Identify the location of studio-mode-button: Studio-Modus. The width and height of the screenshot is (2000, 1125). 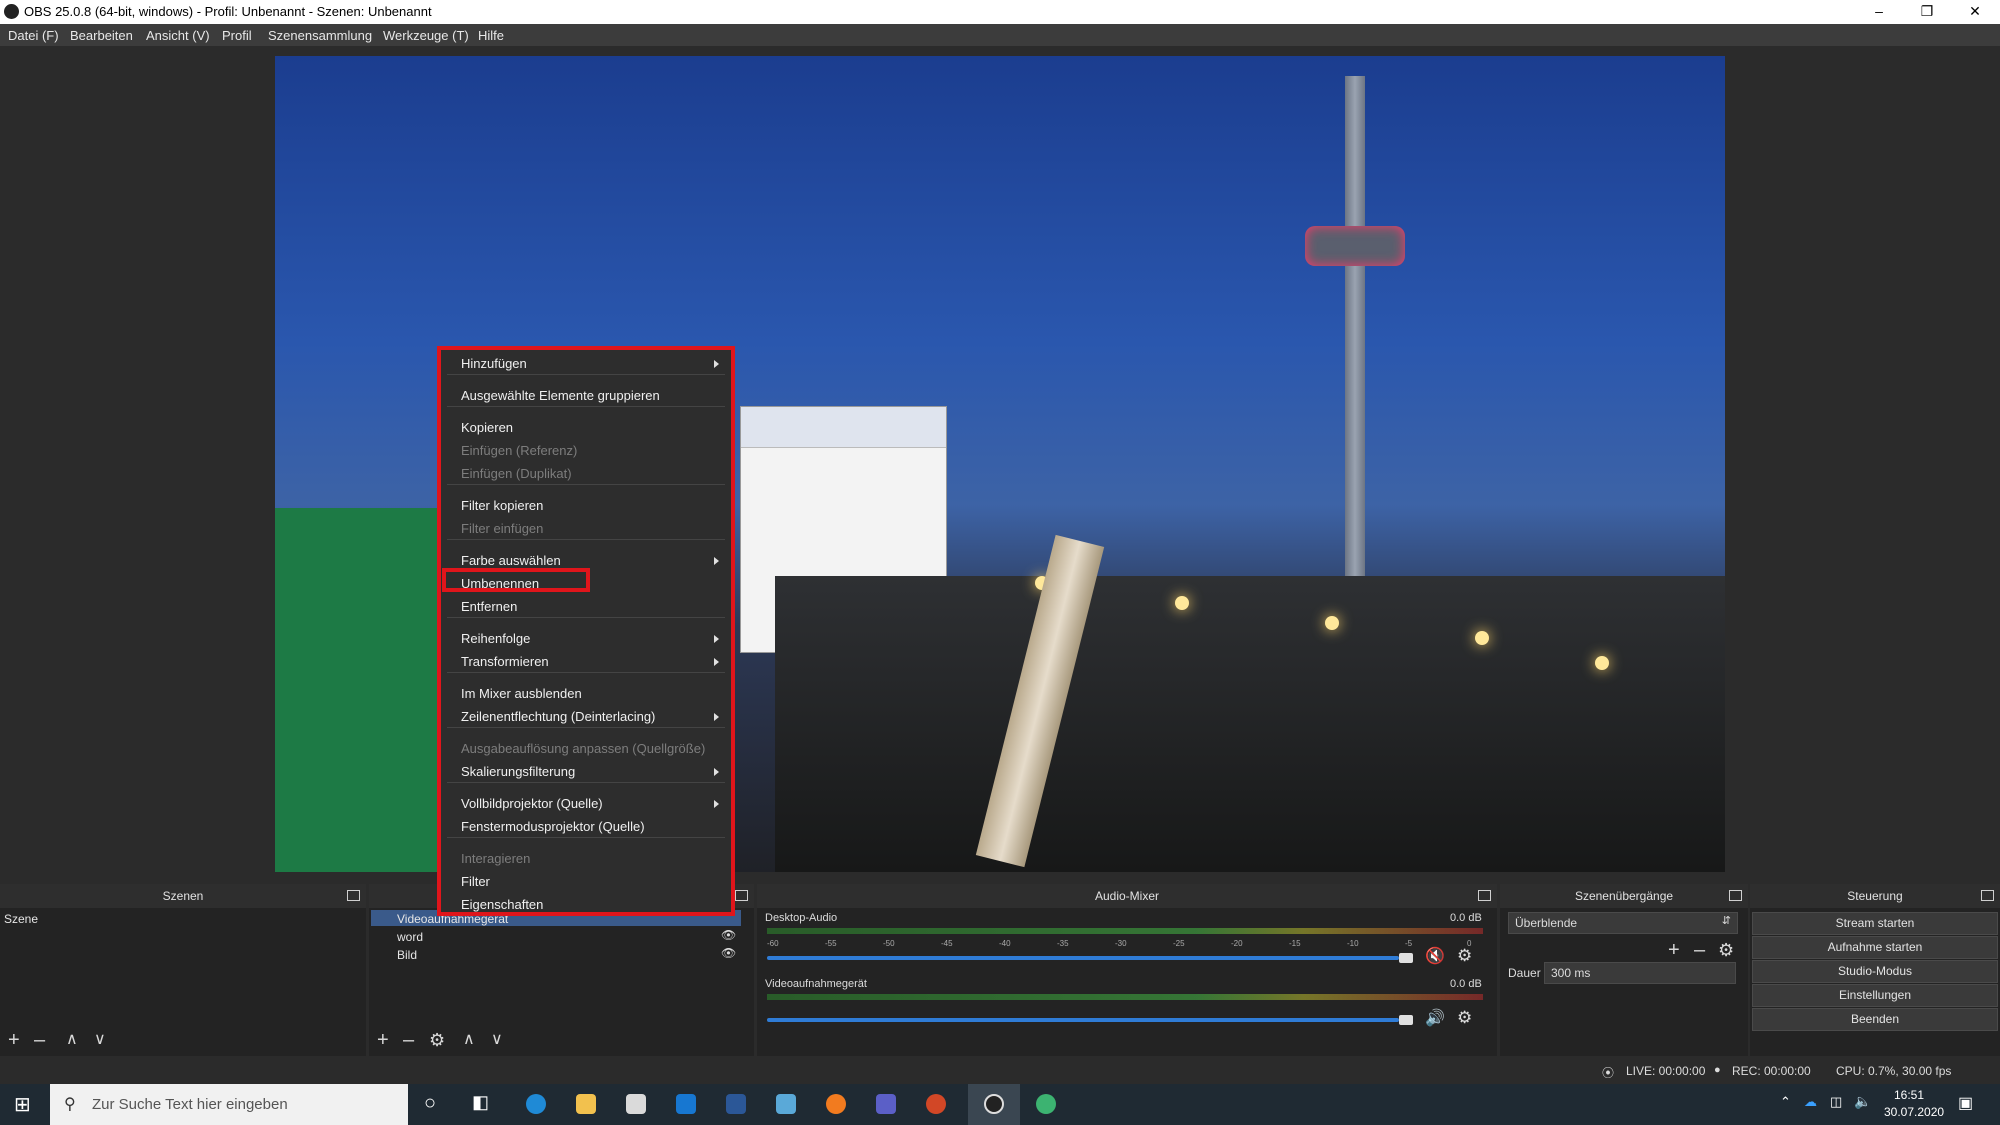
(1875, 971).